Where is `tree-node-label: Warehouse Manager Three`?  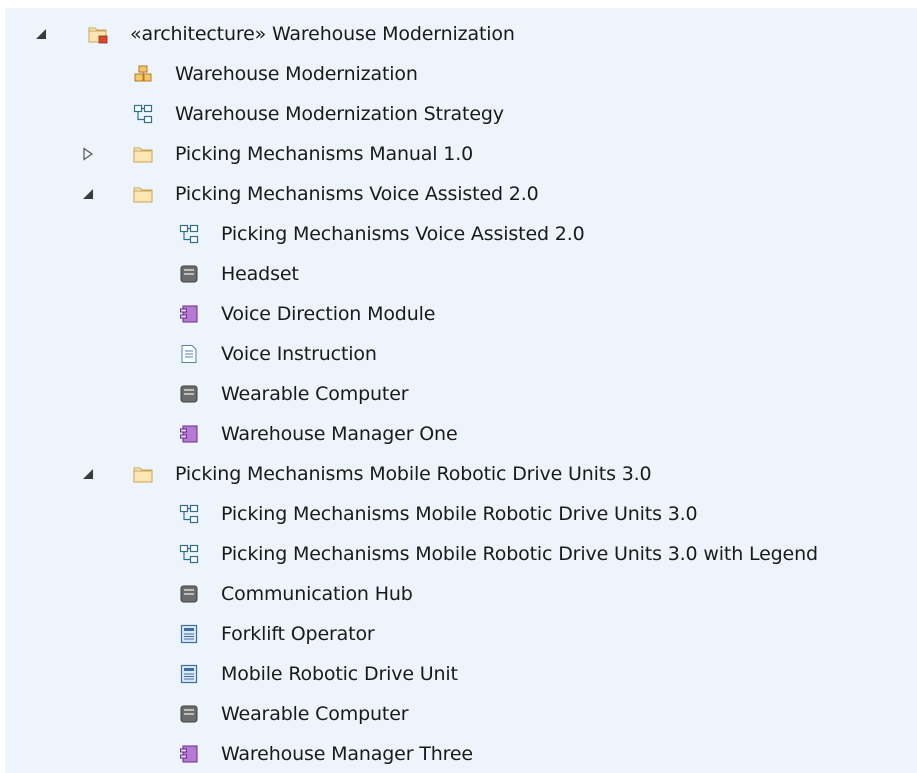 tree-node-label: Warehouse Manager Three is located at coordinates (347, 754).